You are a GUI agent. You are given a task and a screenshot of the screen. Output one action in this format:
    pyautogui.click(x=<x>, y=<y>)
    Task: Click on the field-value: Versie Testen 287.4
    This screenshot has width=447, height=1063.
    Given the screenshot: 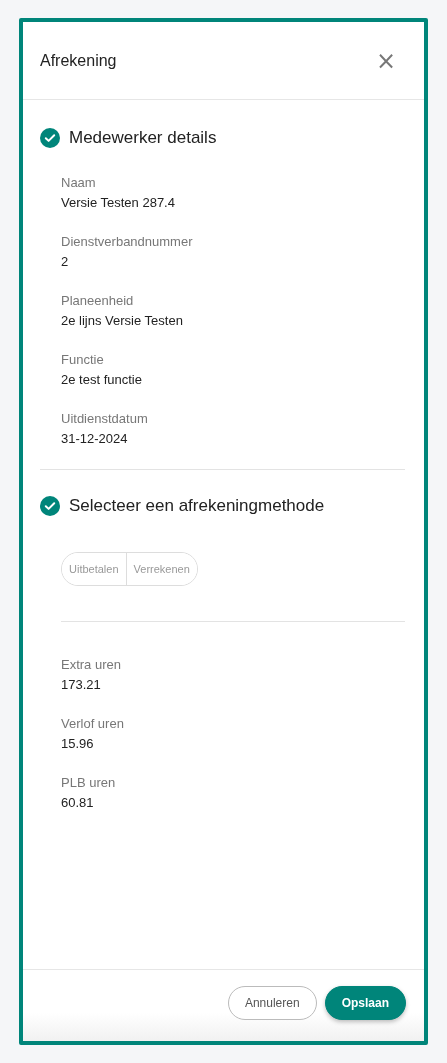 What is the action you would take?
    pyautogui.click(x=118, y=202)
    